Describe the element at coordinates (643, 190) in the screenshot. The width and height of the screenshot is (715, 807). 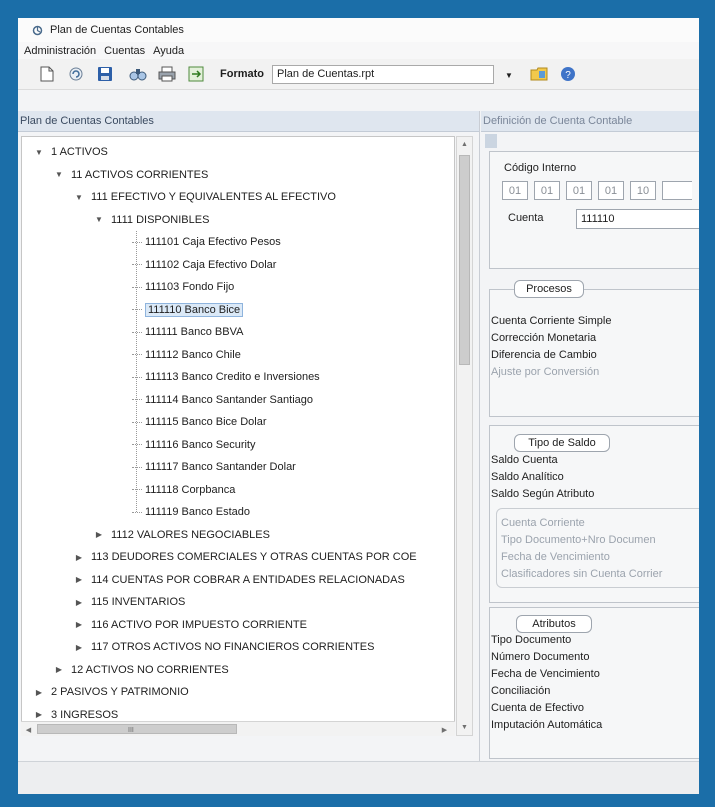
I see `code-segment-5: 10` at that location.